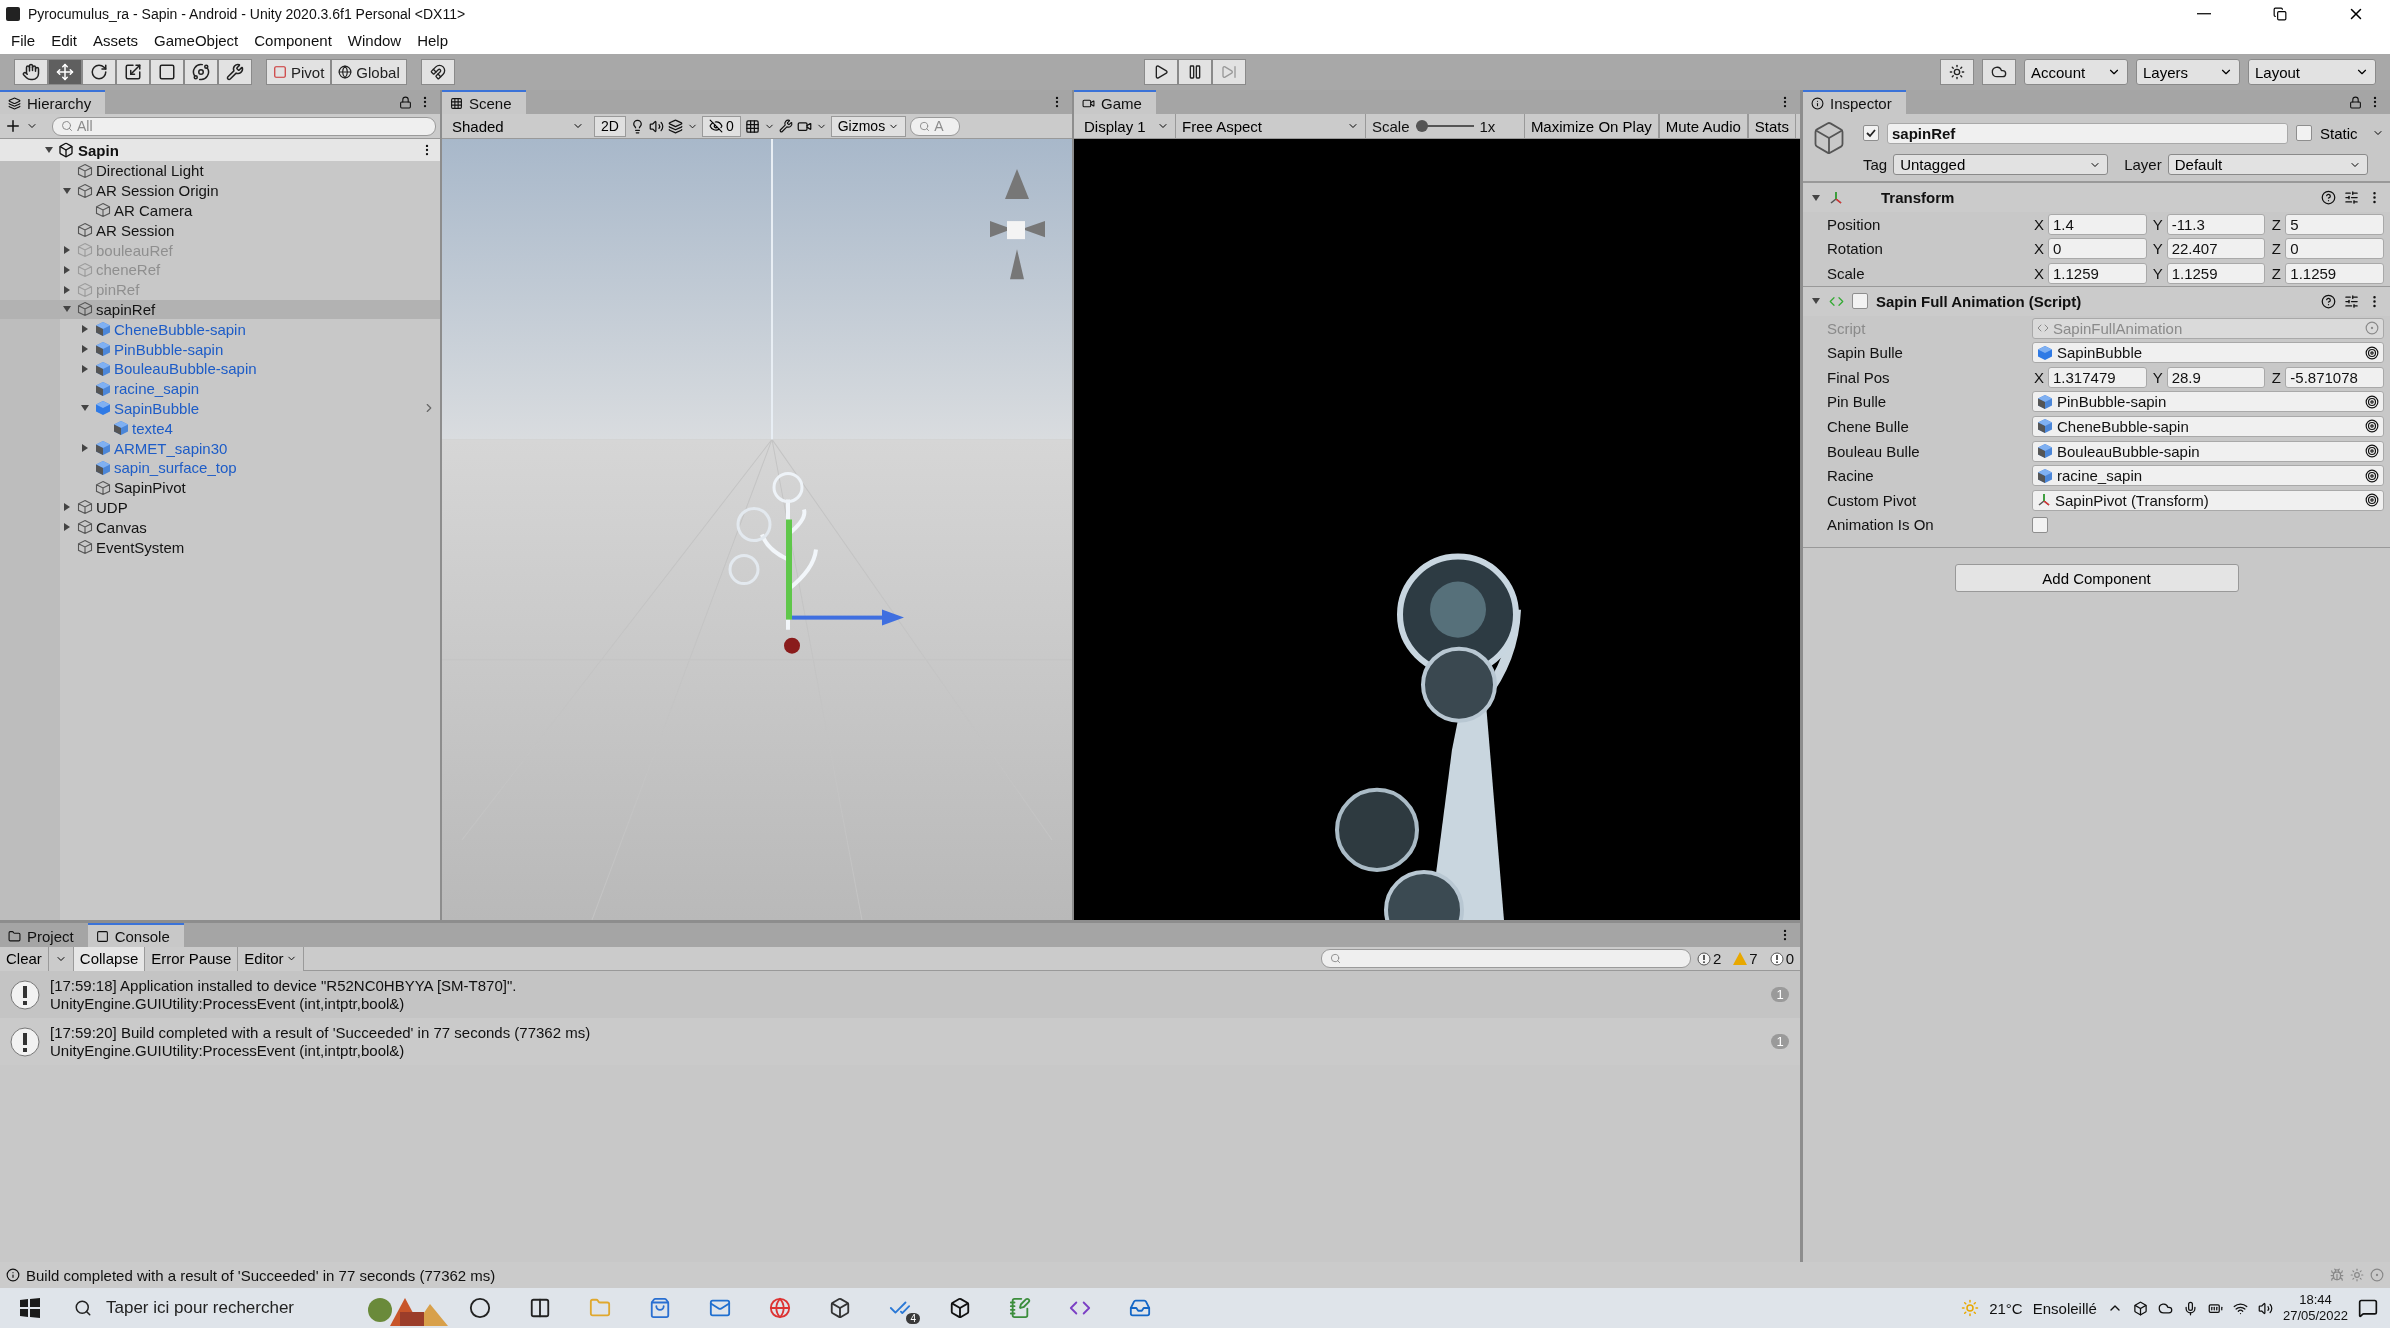 The height and width of the screenshot is (1328, 2390). Describe the element at coordinates (2315, 1308) in the screenshot. I see `clock: 18:44 27/05/2022` at that location.